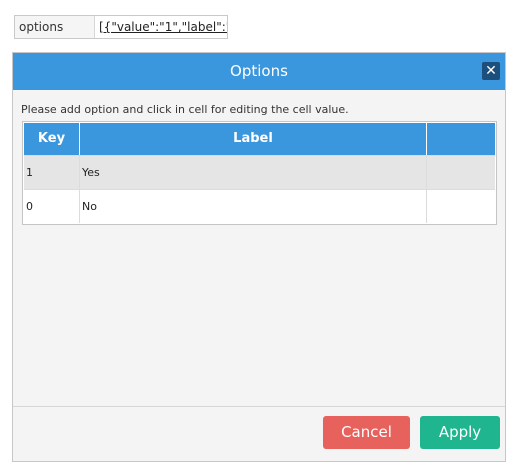 The width and height of the screenshot is (517, 469). I want to click on column-header-extra, so click(461, 139).